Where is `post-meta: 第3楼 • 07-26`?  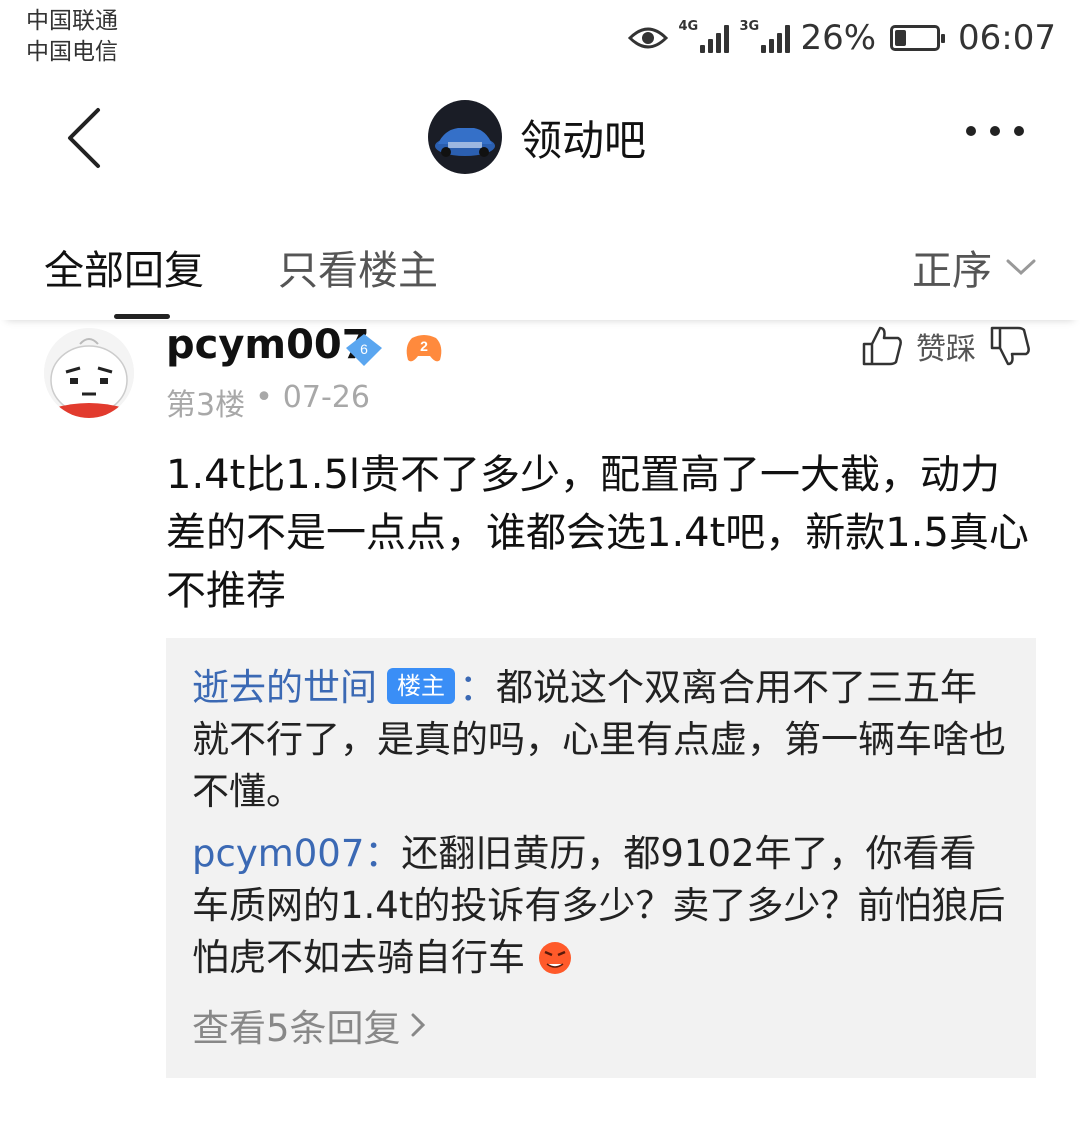 post-meta: 第3楼 • 07-26 is located at coordinates (268, 402).